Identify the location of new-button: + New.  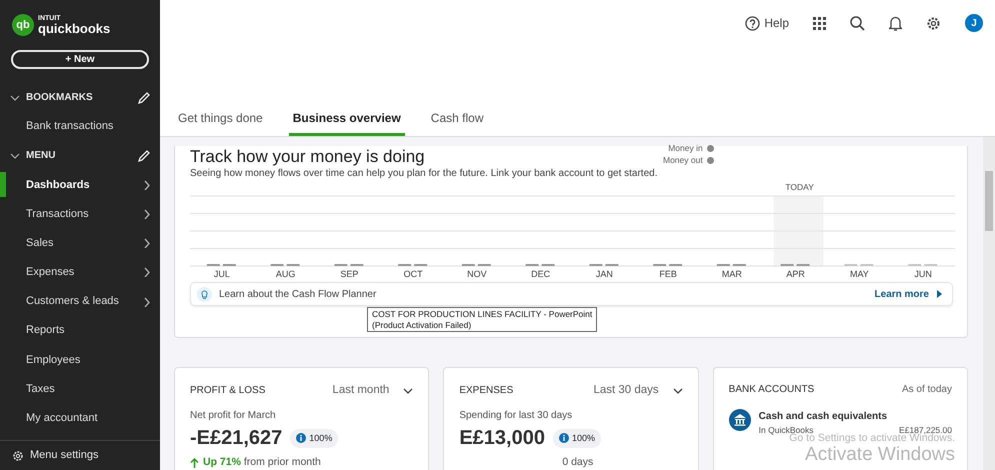
(80, 59).